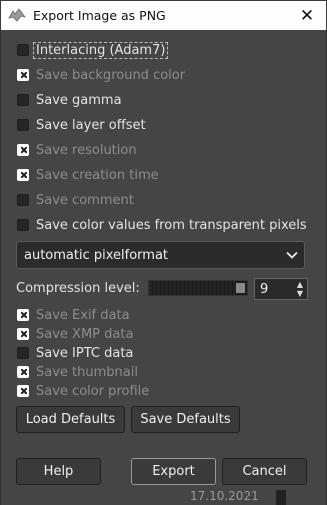  I want to click on option-save-comment: Save comment, so click(75, 200).